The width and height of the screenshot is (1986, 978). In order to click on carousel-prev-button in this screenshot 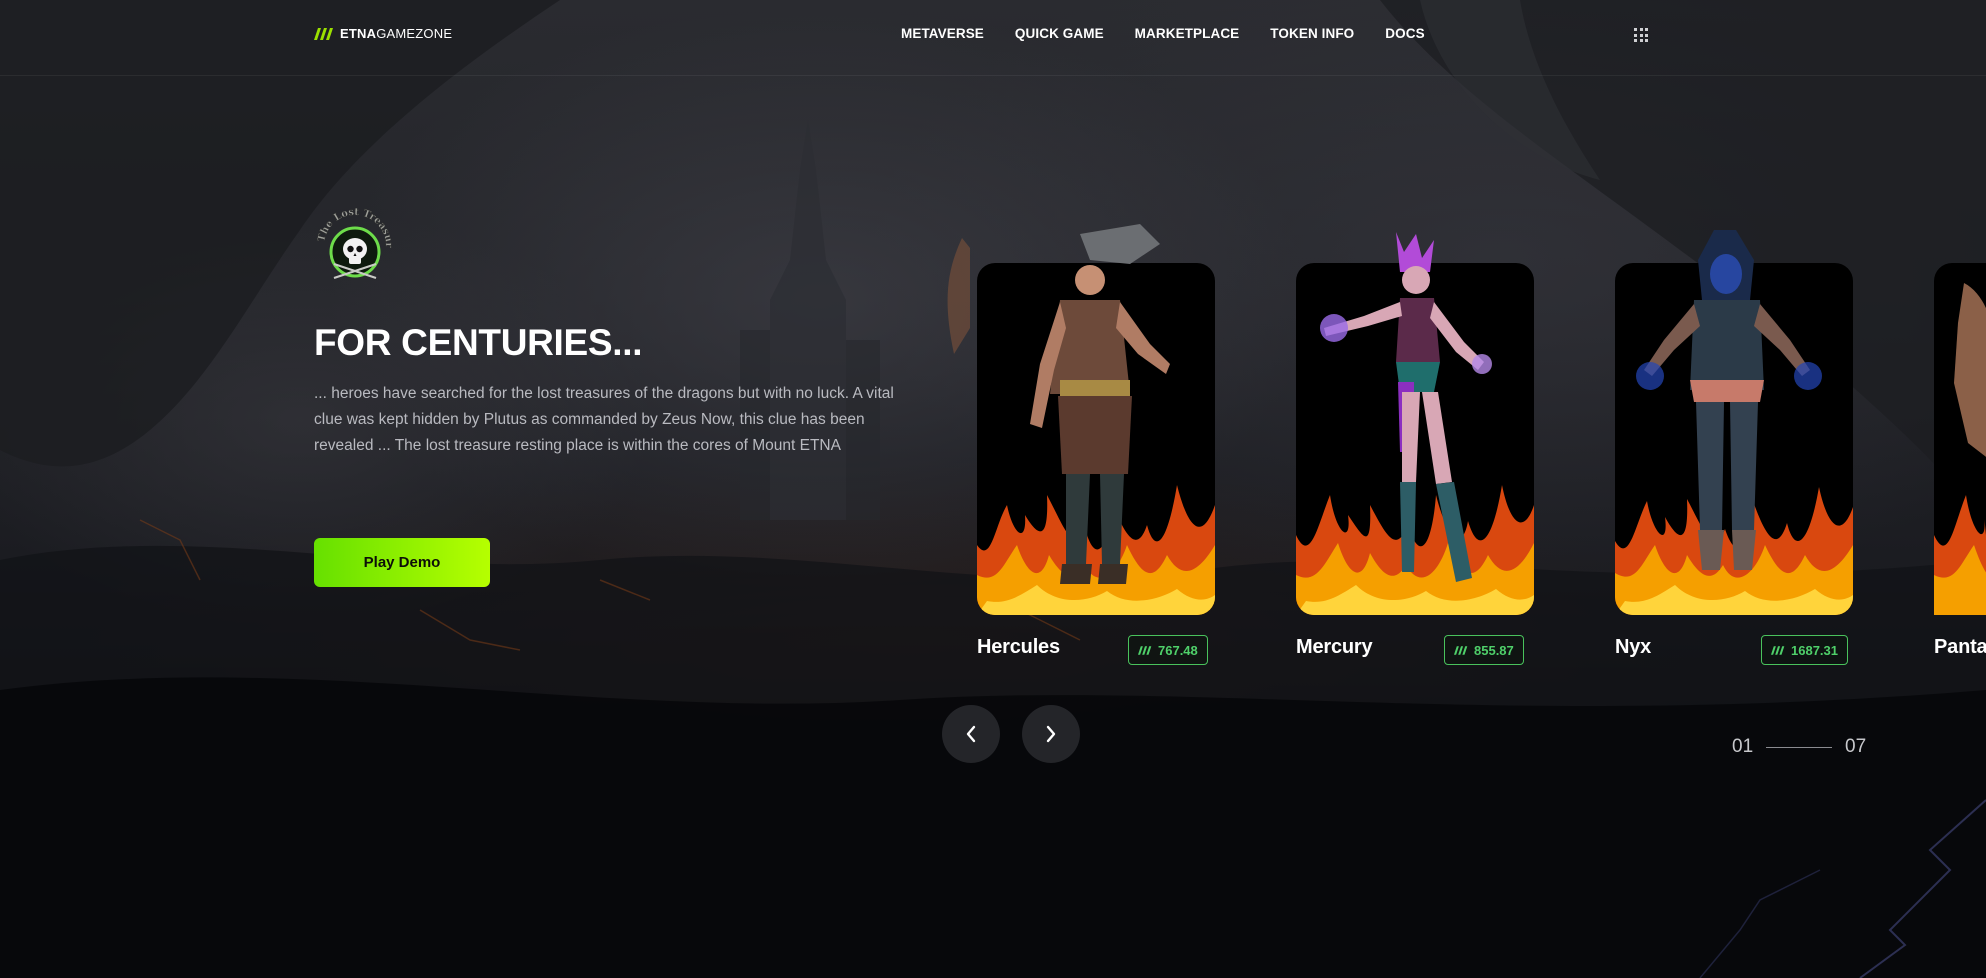, I will do `click(971, 734)`.